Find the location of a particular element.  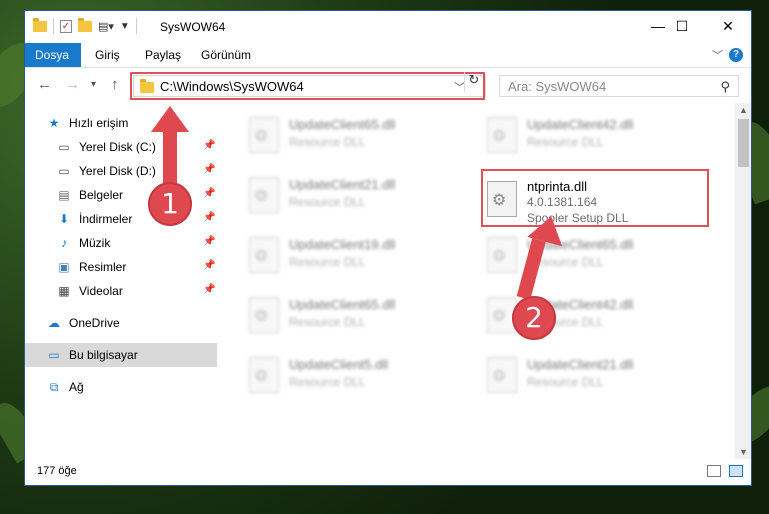

music-icon: ♪ is located at coordinates (64, 243).